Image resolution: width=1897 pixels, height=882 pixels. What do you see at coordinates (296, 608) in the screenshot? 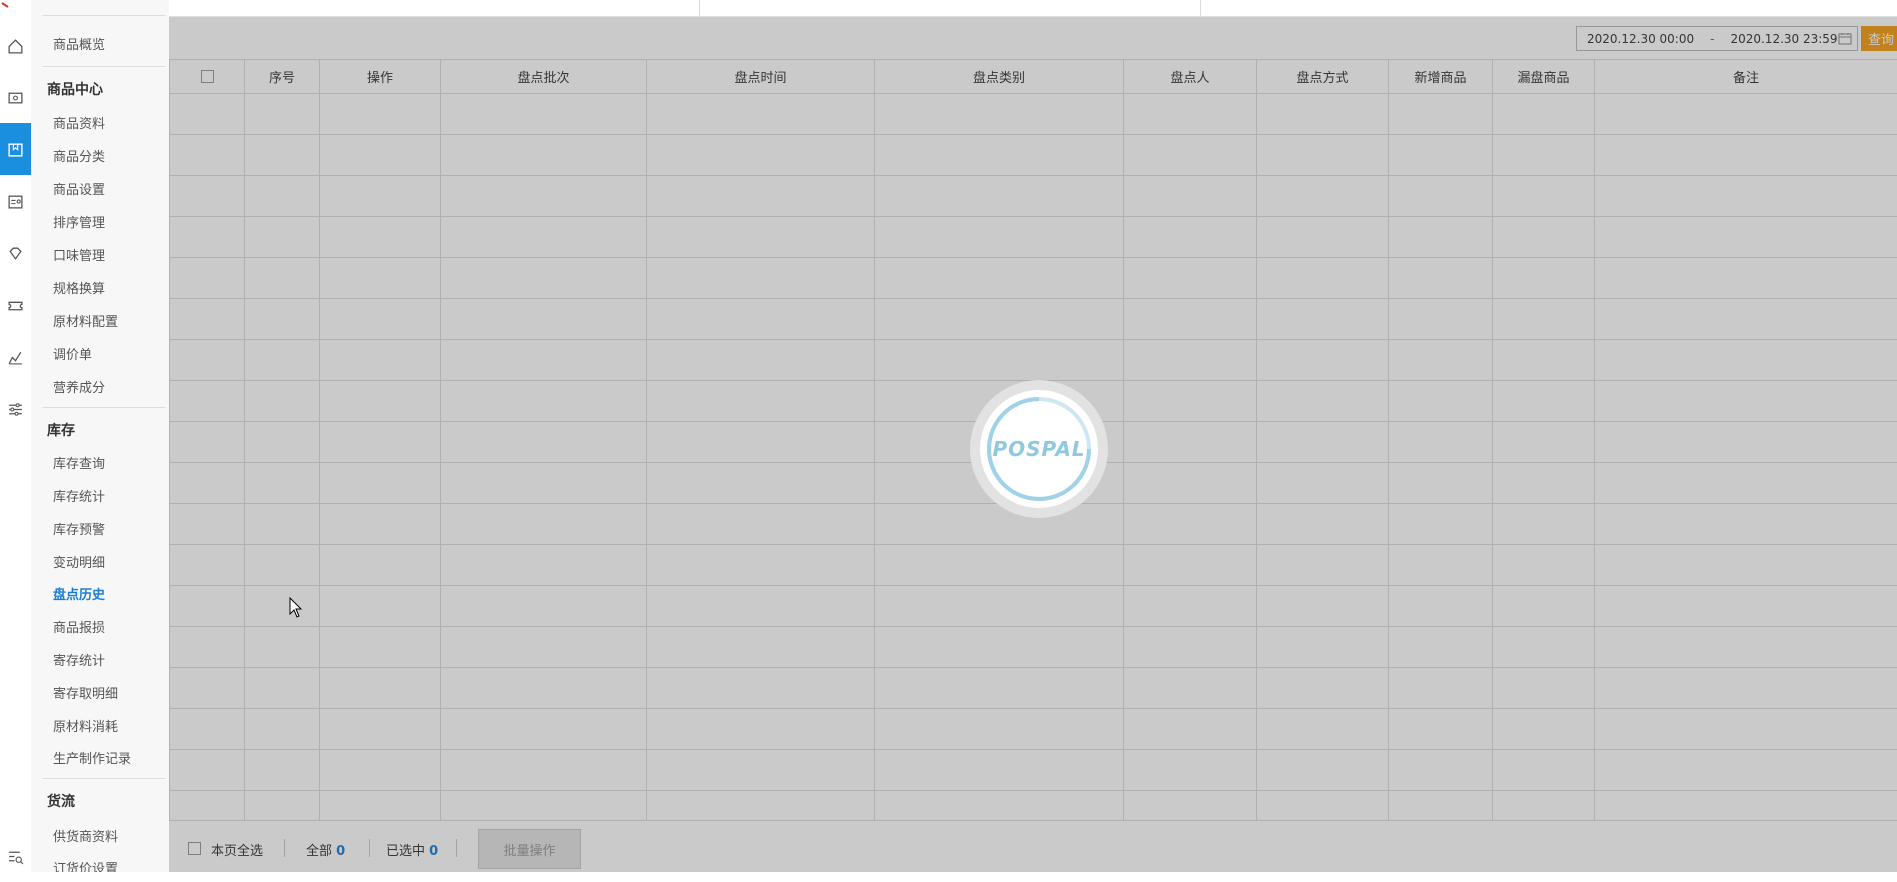
I see `mouse-cursor-icon` at bounding box center [296, 608].